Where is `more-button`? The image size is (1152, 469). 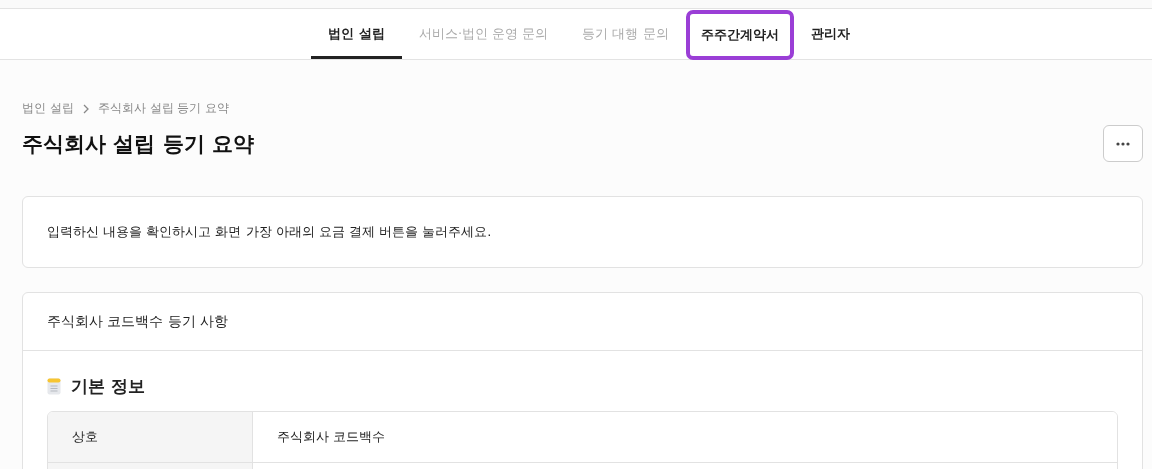 more-button is located at coordinates (1123, 143).